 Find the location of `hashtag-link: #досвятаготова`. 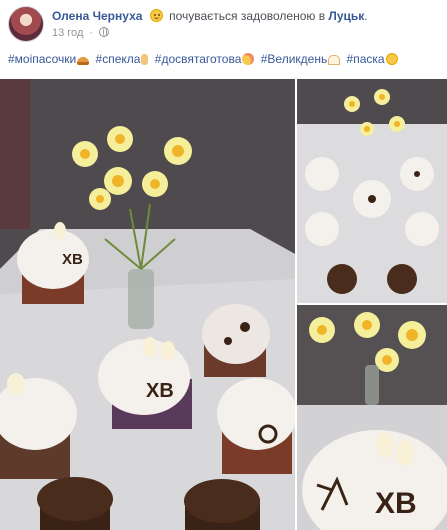

hashtag-link: #досвятаготова is located at coordinates (198, 59).